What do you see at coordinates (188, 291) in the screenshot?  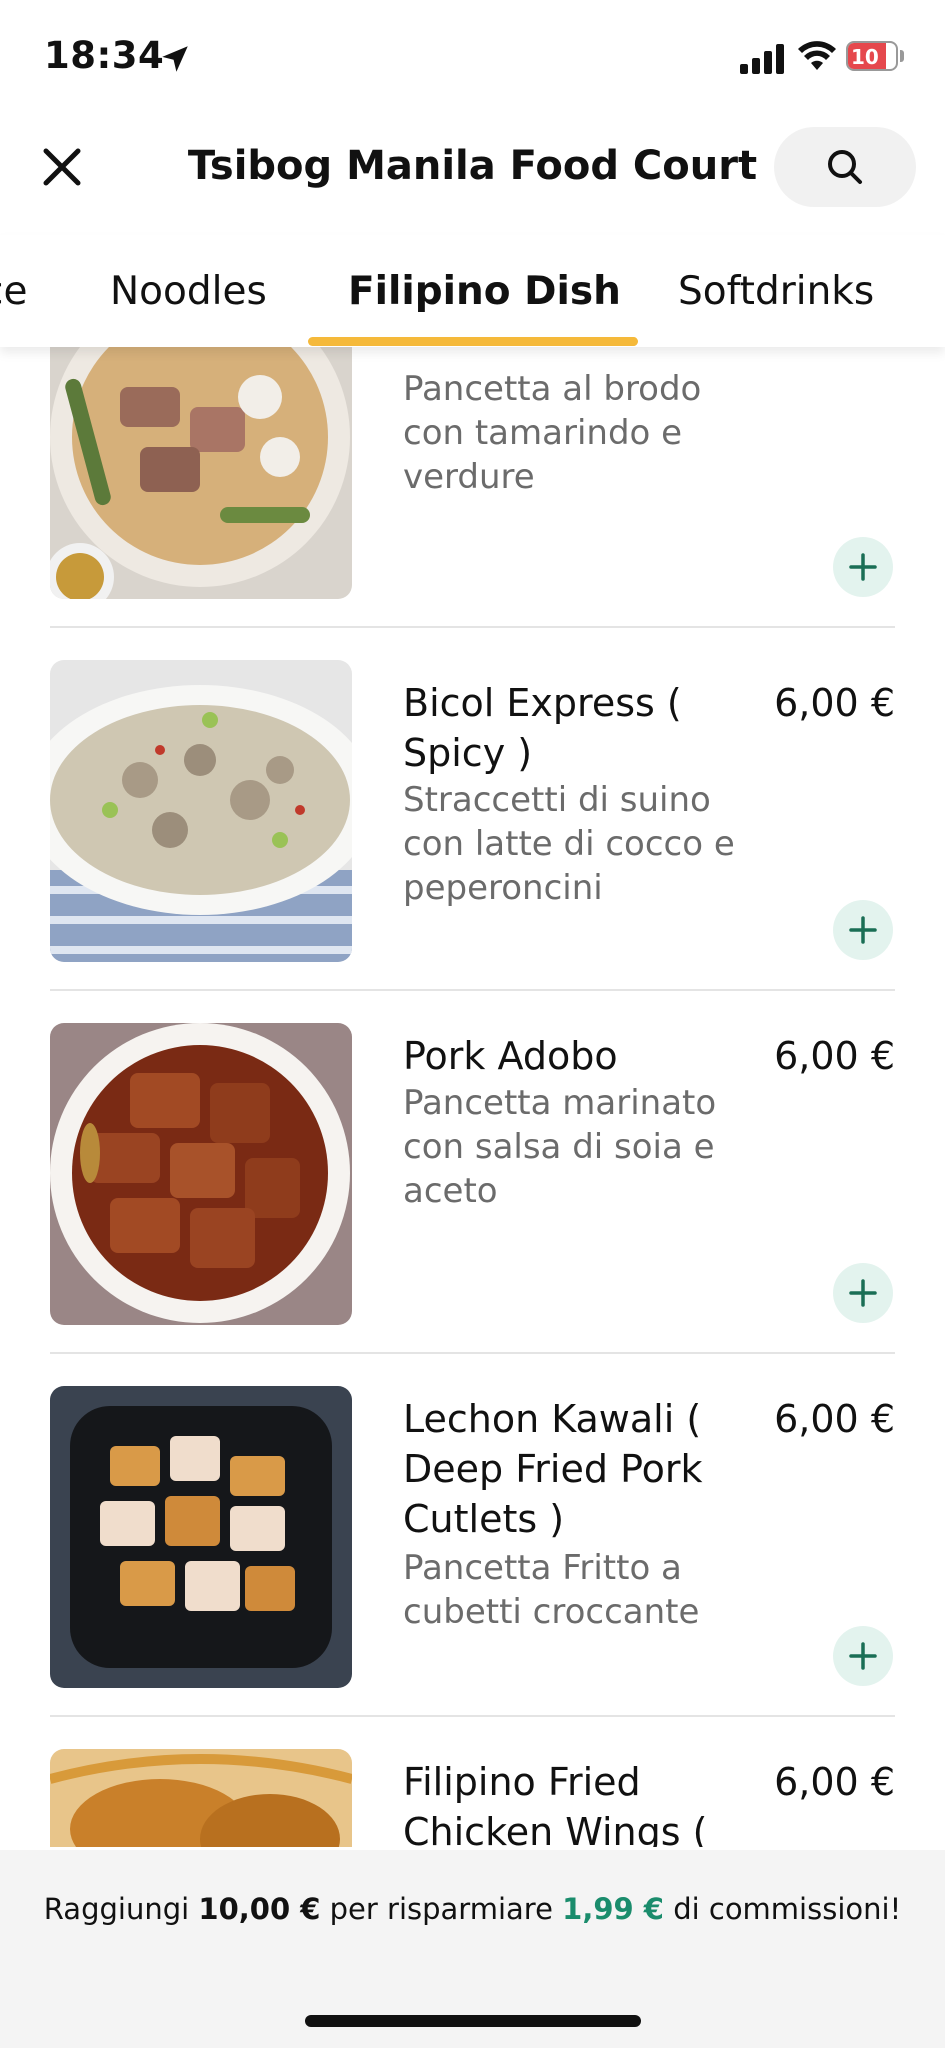 I see `tab-noodles: Noodles` at bounding box center [188, 291].